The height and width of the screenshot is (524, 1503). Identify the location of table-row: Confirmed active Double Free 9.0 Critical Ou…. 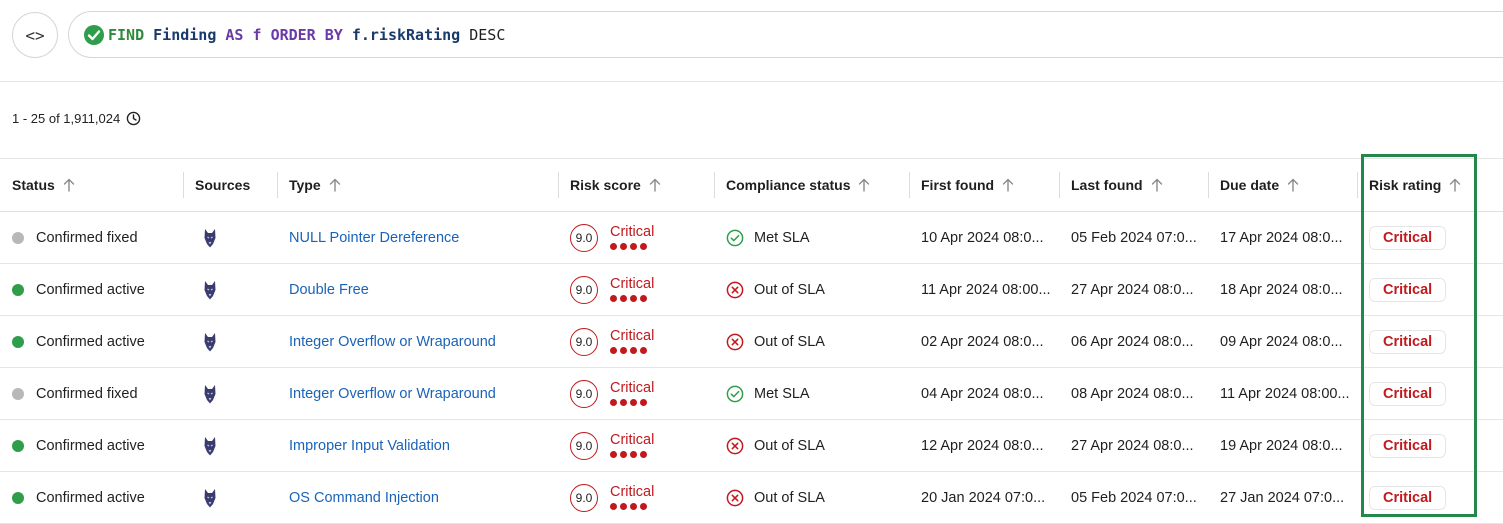
(751, 290).